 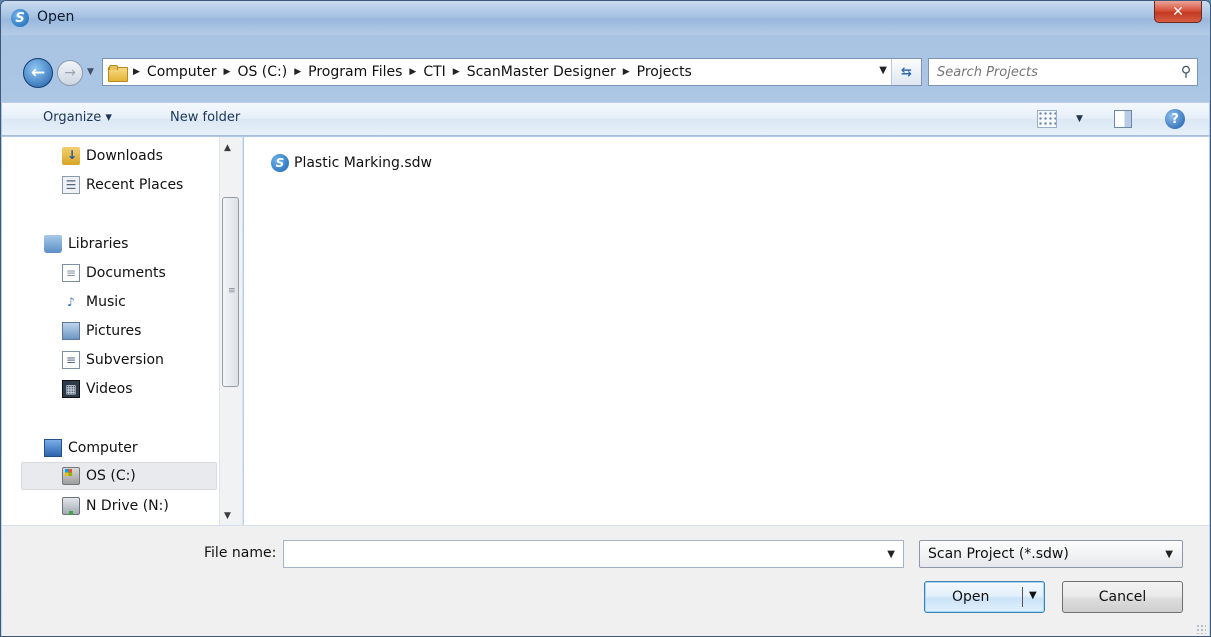 What do you see at coordinates (118, 73) in the screenshot?
I see `folder-icon` at bounding box center [118, 73].